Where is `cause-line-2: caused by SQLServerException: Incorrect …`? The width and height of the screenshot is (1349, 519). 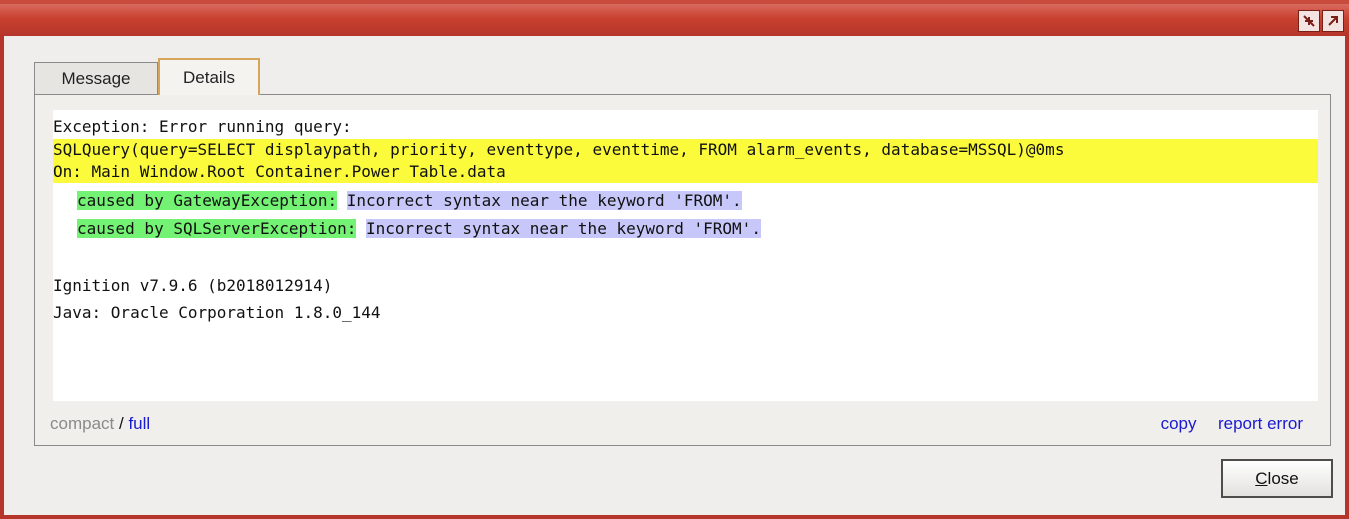
cause-line-2: caused by SQLServerException: Incorrect … is located at coordinates (419, 229).